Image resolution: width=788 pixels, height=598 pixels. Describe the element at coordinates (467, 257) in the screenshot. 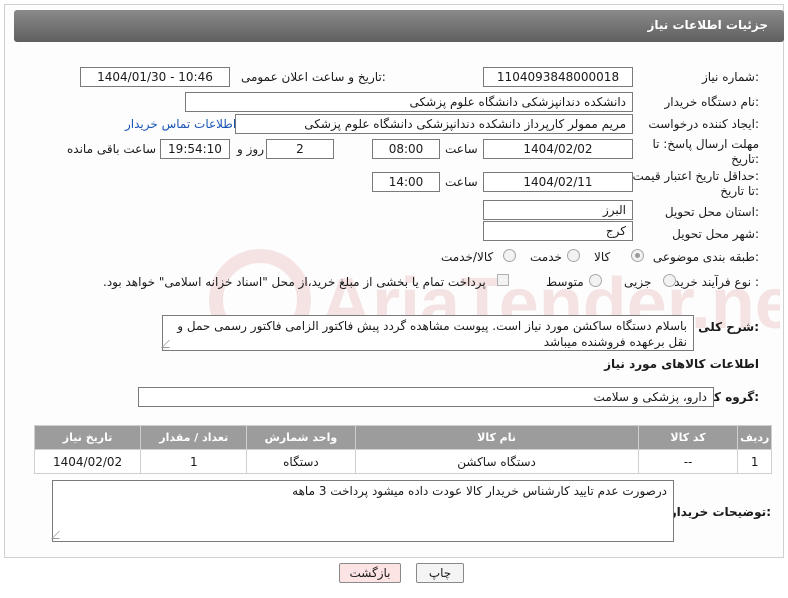

I see `category-option-goods-service: کالا/خدمت` at that location.